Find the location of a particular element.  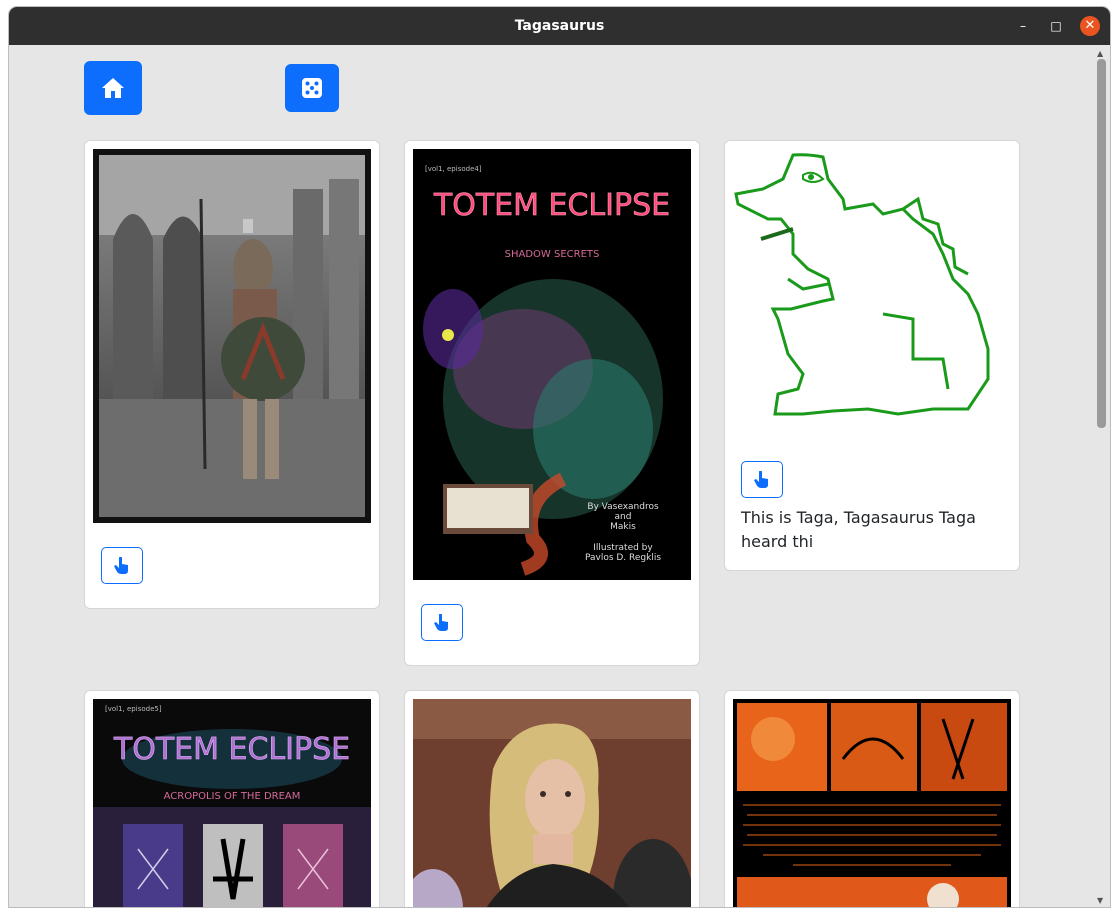

card-caption: This is Taga, Tagasaurus Taga heard thi is located at coordinates (858, 529).